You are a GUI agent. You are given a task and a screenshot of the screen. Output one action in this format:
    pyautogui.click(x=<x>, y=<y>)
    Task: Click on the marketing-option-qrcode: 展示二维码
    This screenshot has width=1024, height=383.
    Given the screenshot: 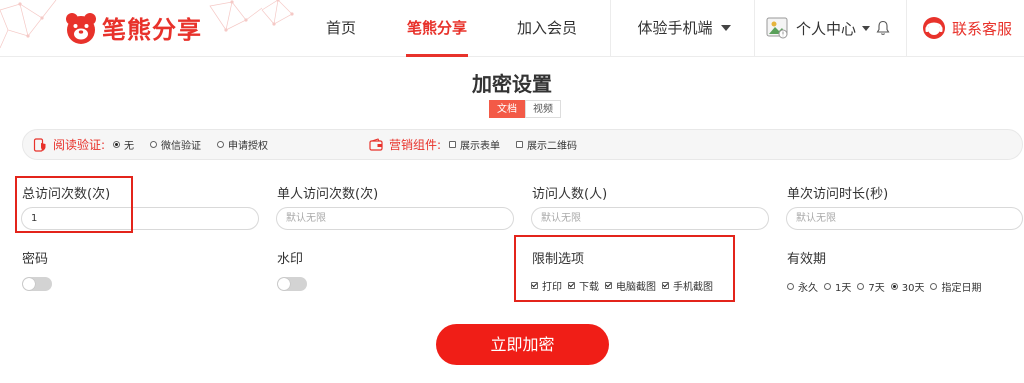 What is the action you would take?
    pyautogui.click(x=546, y=144)
    